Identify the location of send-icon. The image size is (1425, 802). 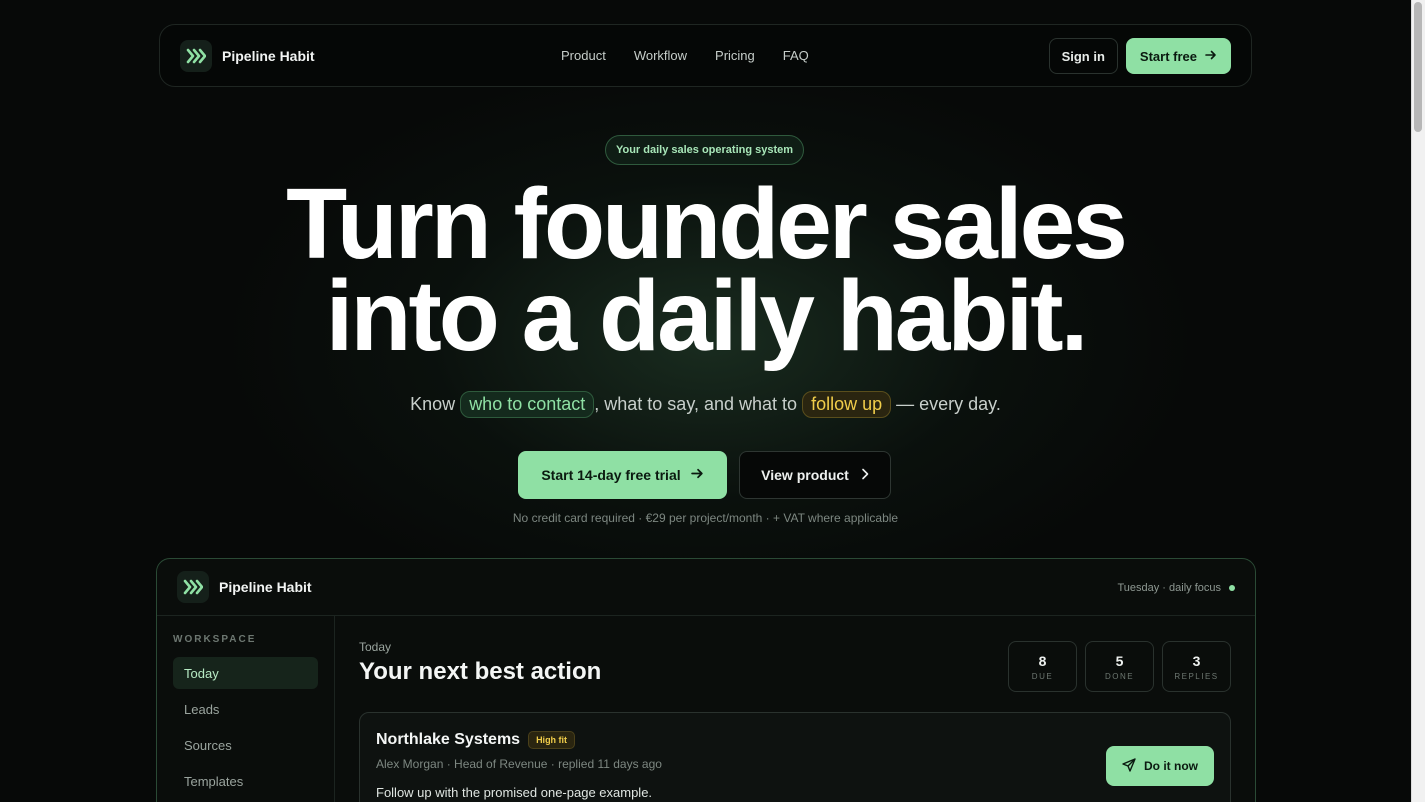
(1129, 766).